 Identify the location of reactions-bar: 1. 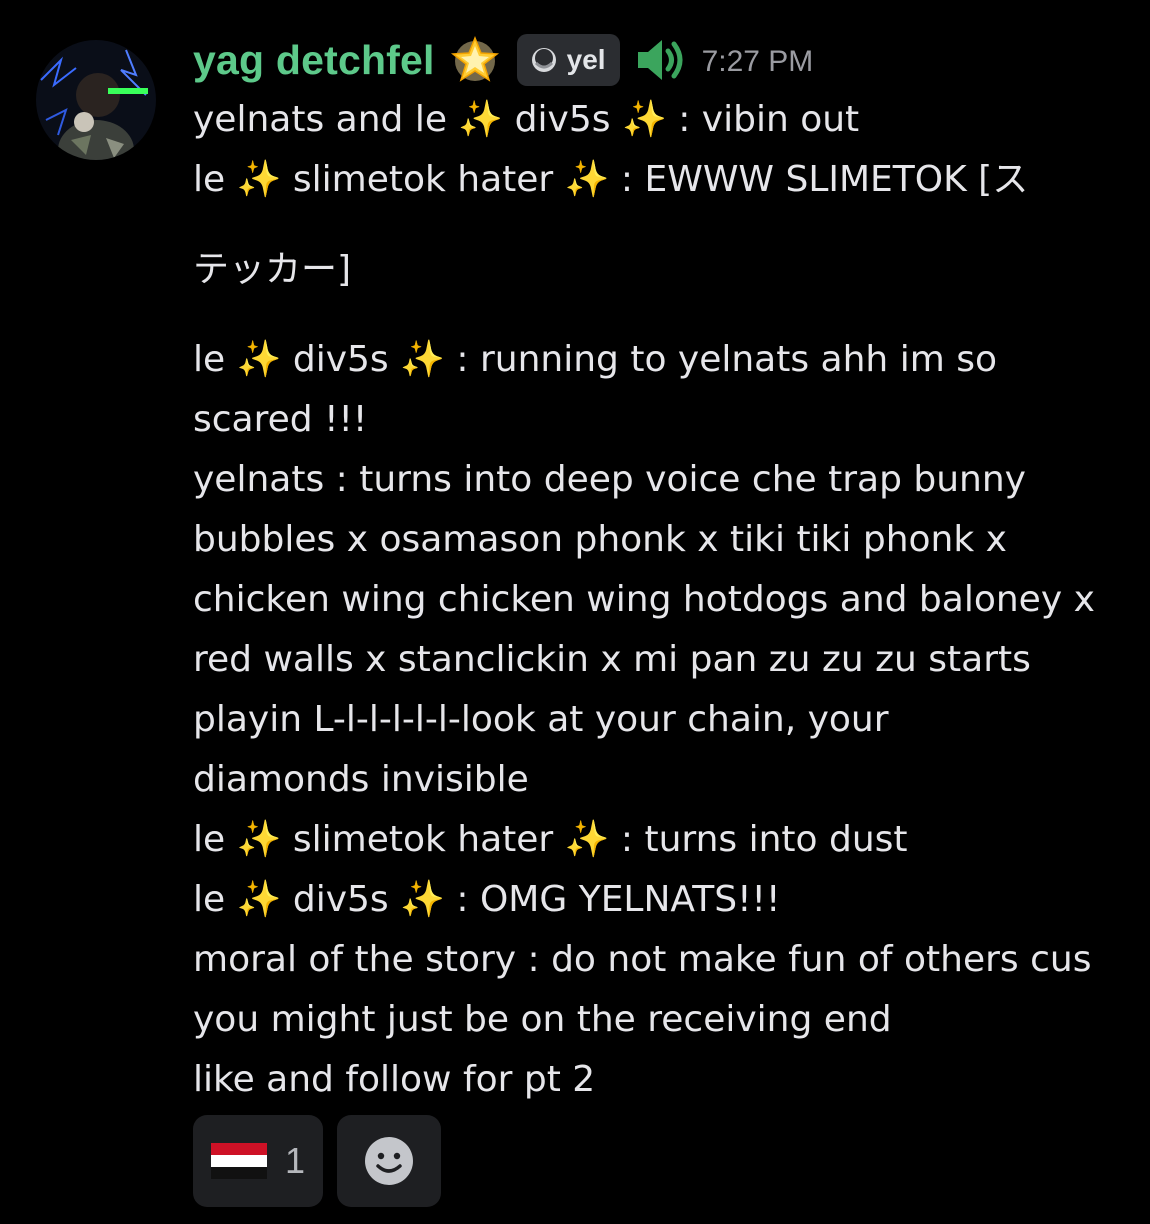
(317, 1161).